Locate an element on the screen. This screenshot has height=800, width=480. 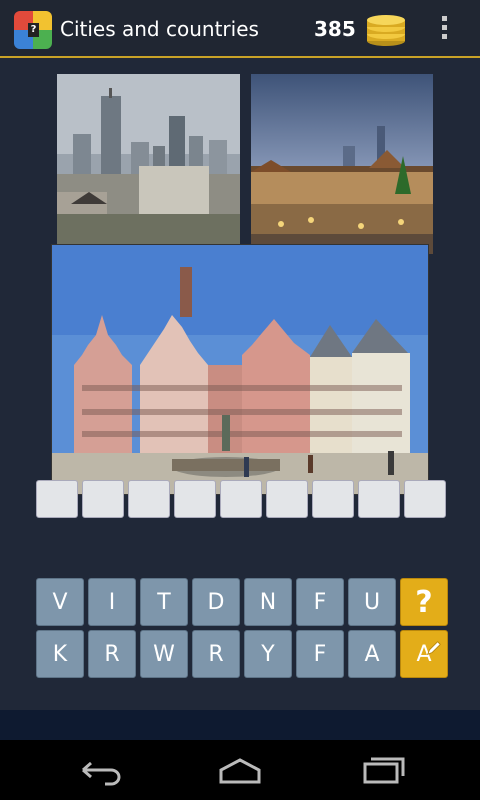
overflow-menu-icon is located at coordinates (444, 29).